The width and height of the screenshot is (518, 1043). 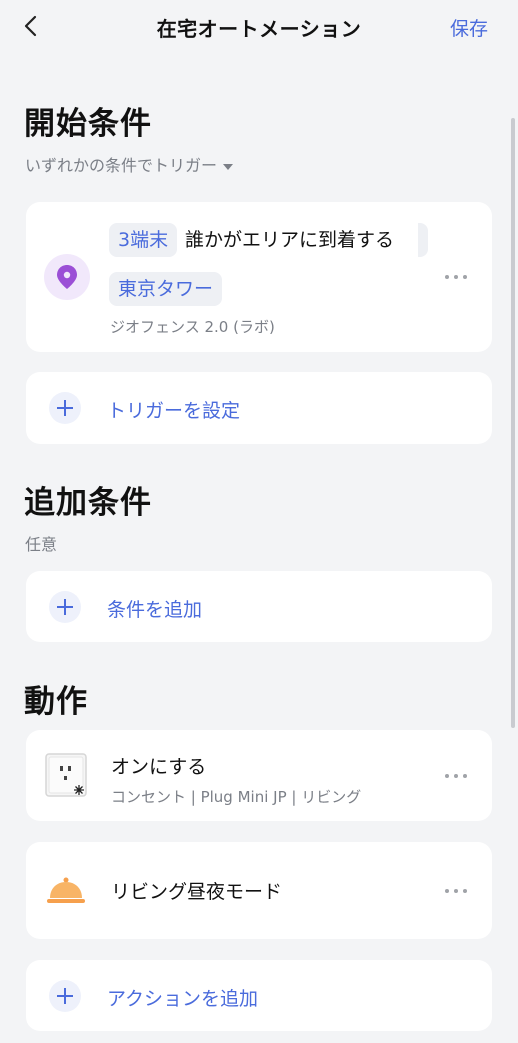 I want to click on add-action-card: アクションを追加, so click(x=259, y=995).